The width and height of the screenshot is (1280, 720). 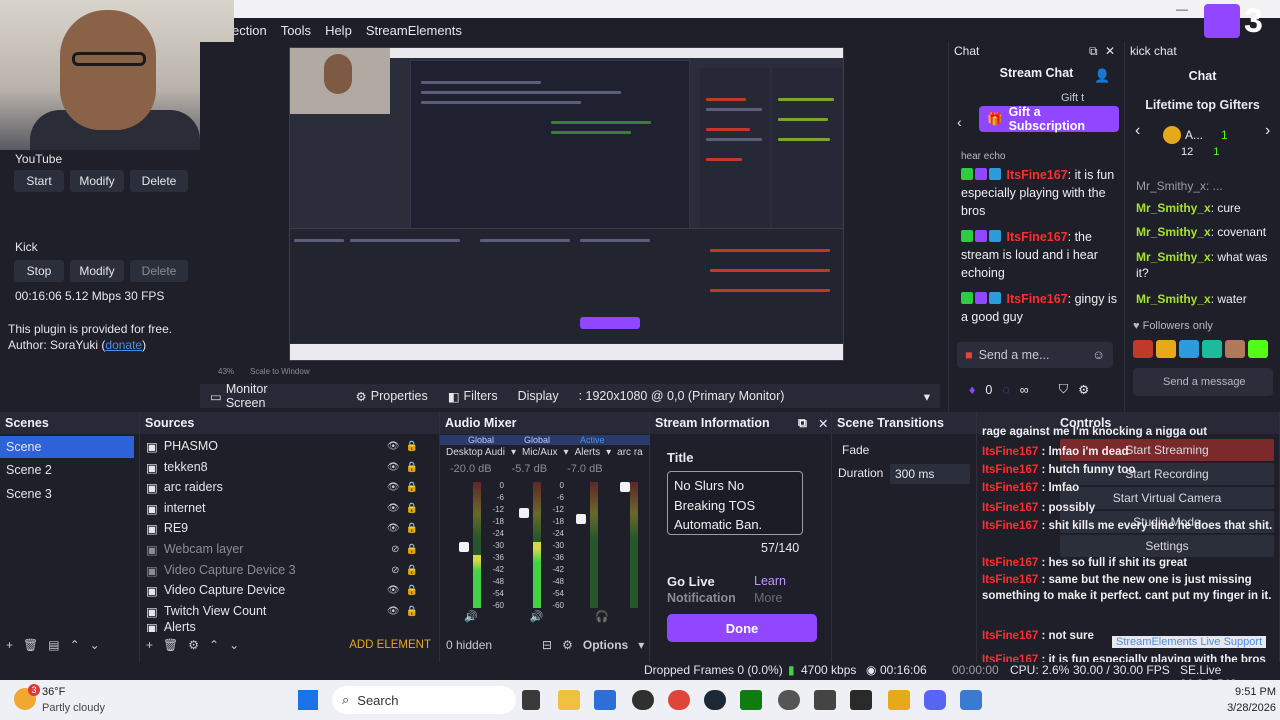 What do you see at coordinates (531, 700) in the screenshot?
I see `task-view-icon` at bounding box center [531, 700].